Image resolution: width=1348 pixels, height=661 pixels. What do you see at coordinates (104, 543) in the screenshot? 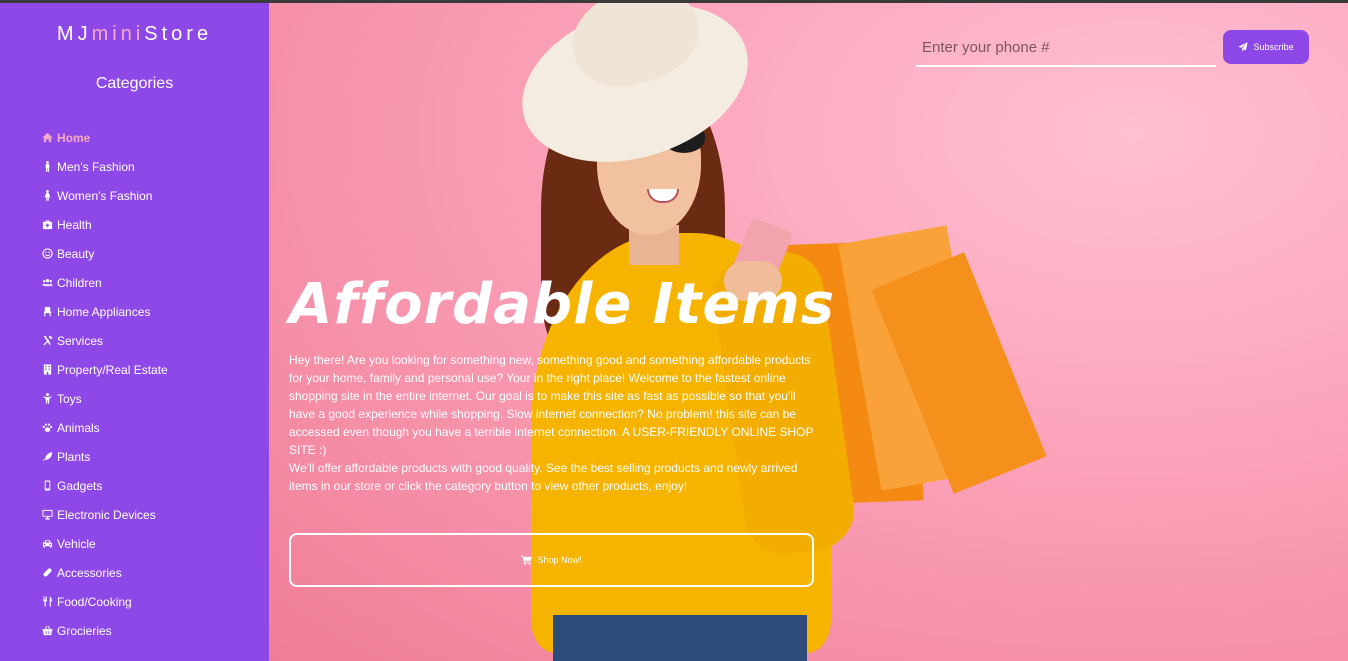
I see `sidebar-item-vehicle: Vehicle` at bounding box center [104, 543].